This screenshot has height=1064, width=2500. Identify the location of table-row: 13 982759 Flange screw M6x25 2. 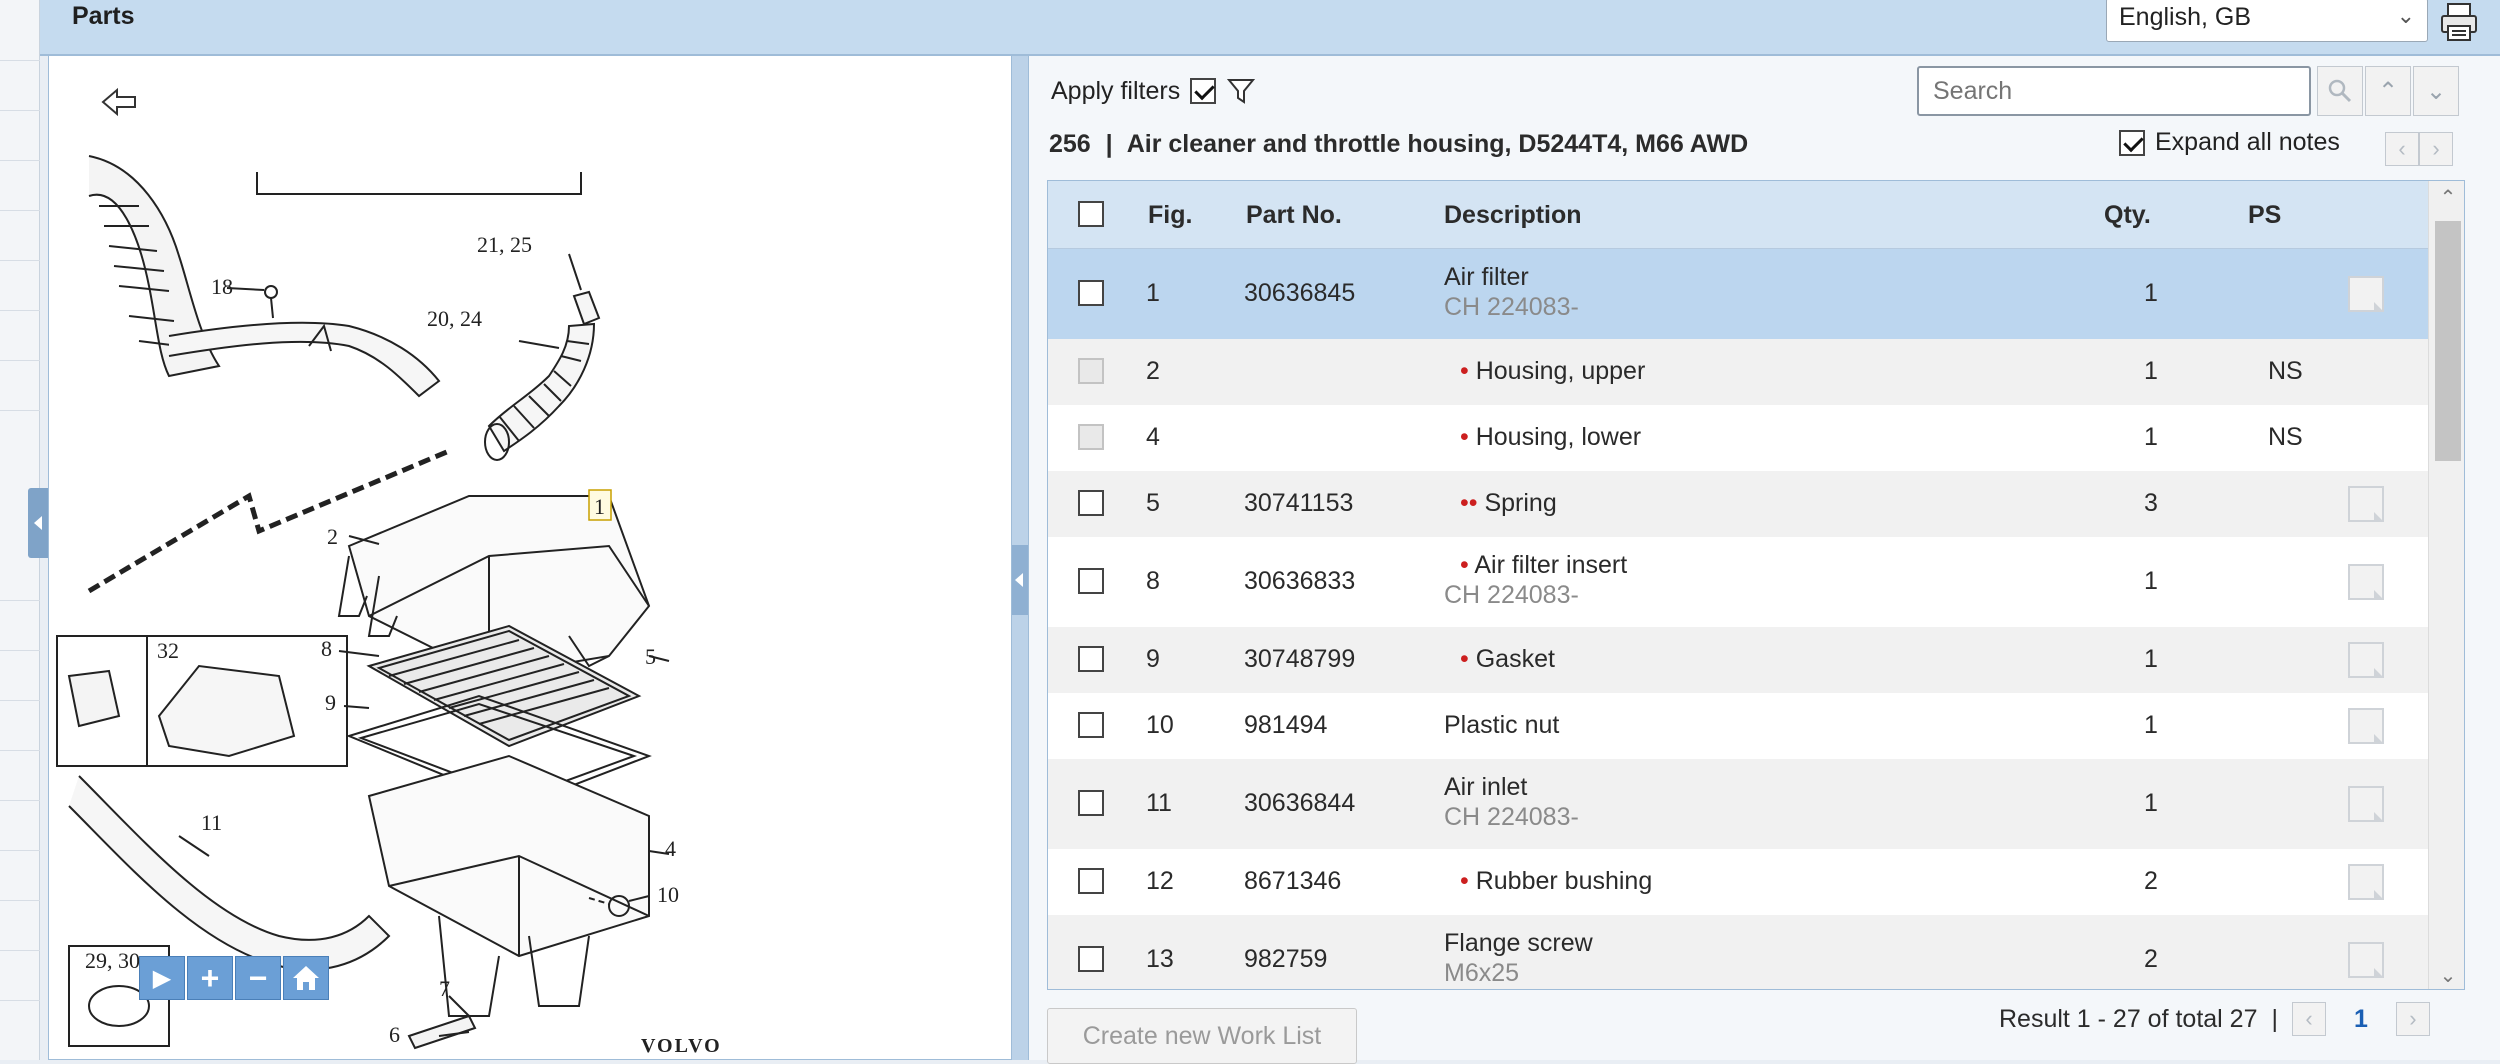
(1738, 952).